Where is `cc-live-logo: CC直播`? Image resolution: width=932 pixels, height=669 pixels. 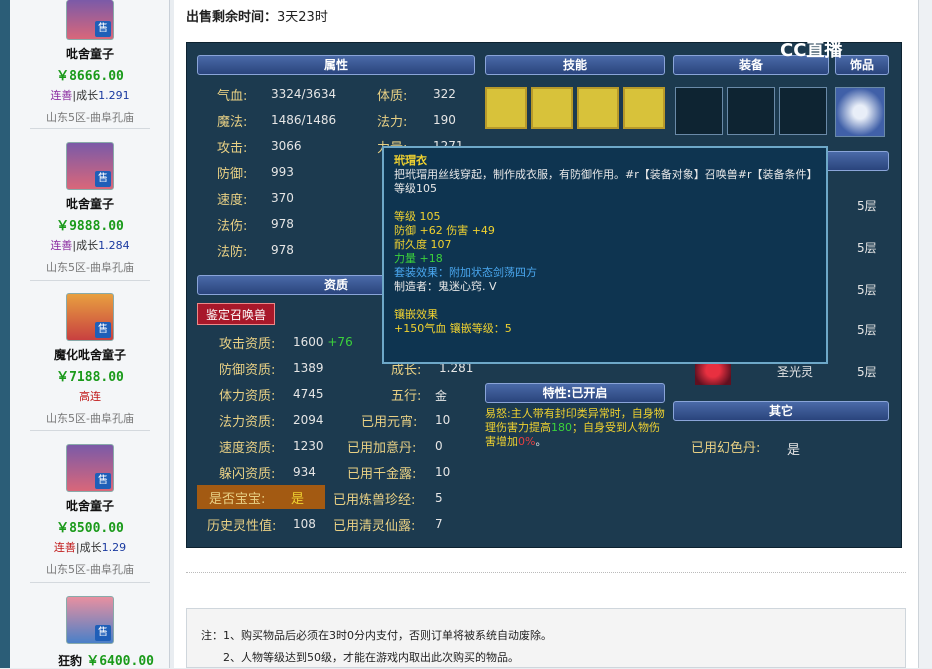
cc-live-logo: CC直播 is located at coordinates (811, 50).